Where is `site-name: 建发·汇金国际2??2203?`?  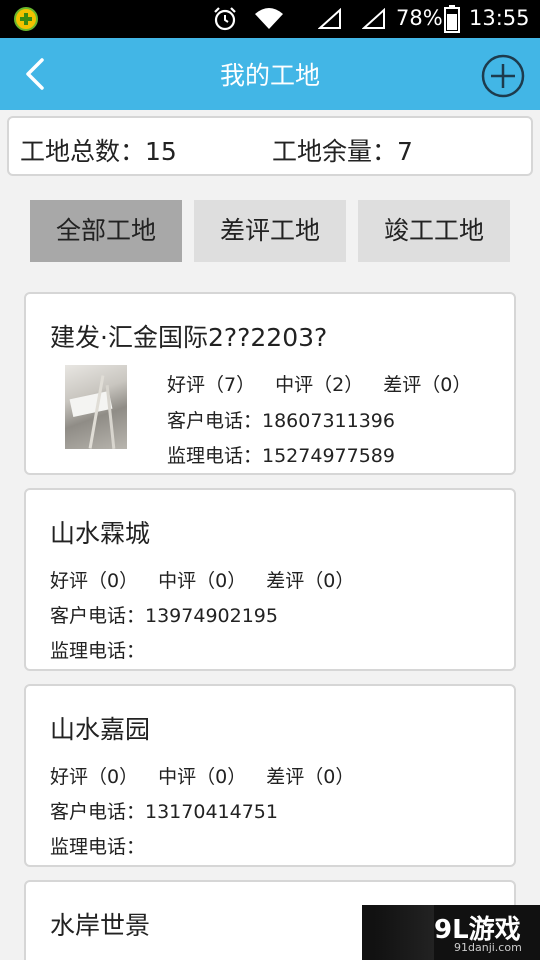
site-name: 建发·汇金国际2??2203? is located at coordinates (189, 337).